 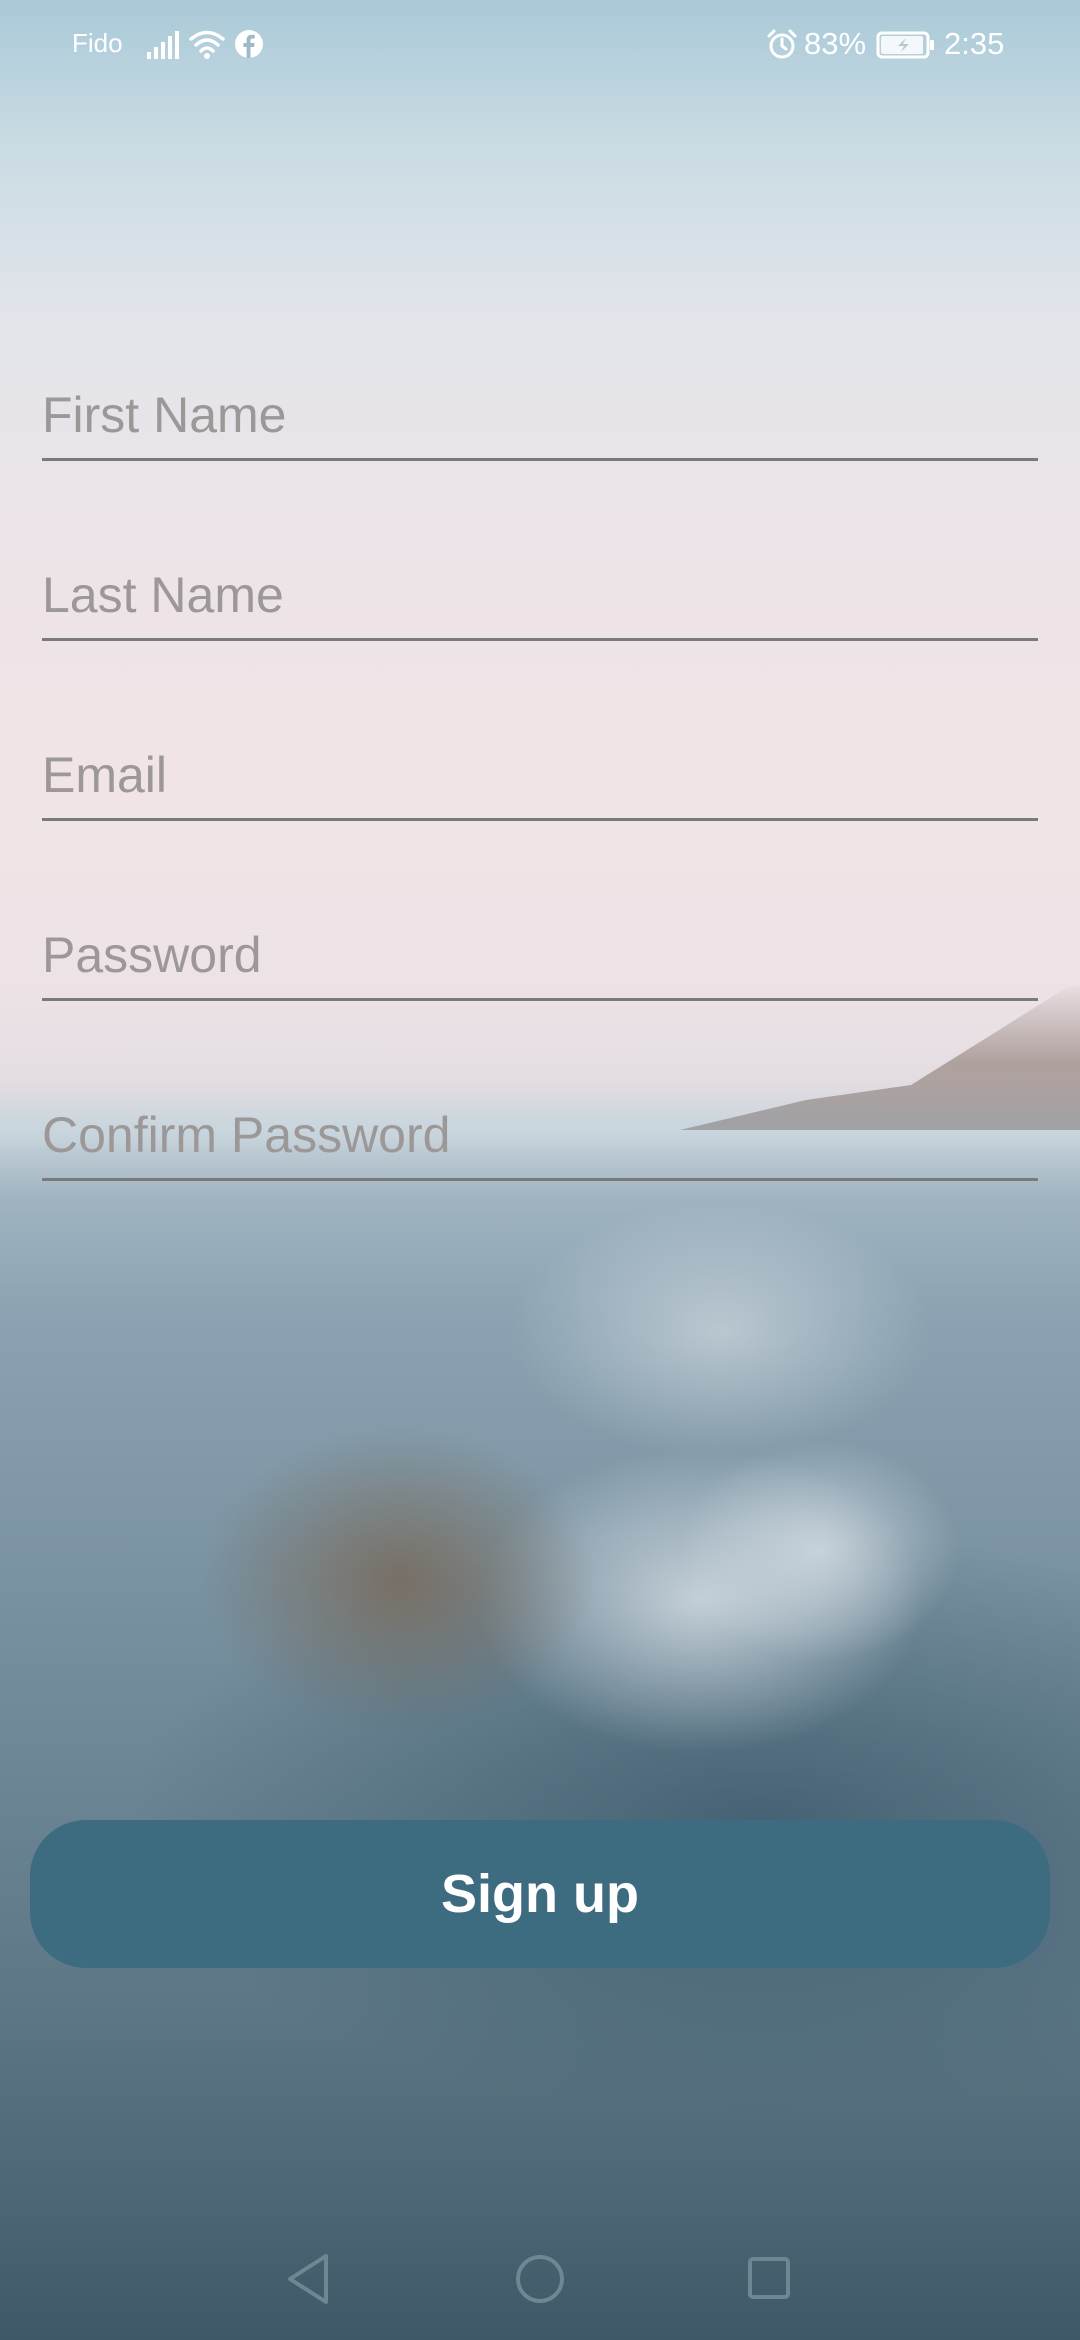 I want to click on recent-apps-icon, so click(x=769, y=2278).